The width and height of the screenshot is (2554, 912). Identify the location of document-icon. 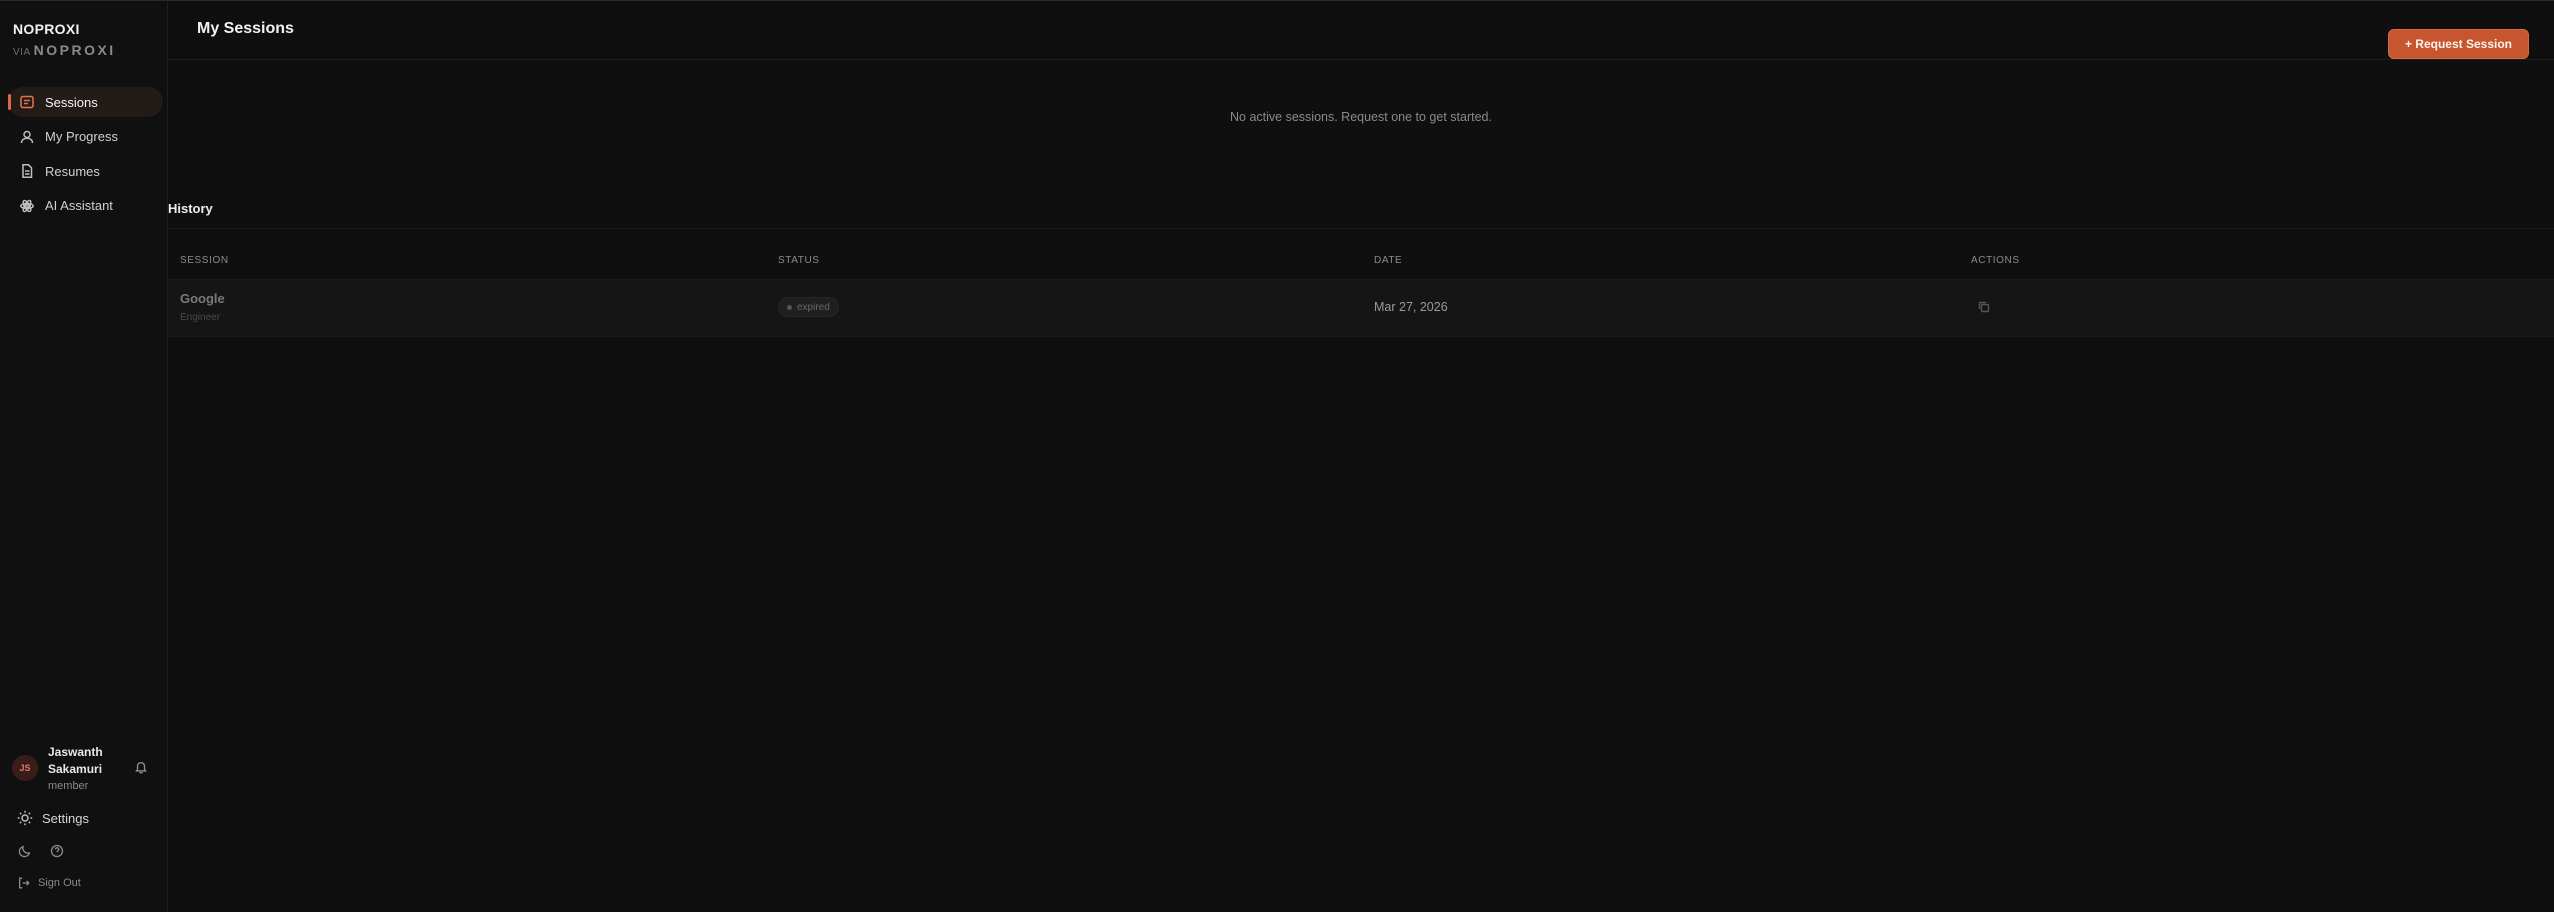
(27, 171).